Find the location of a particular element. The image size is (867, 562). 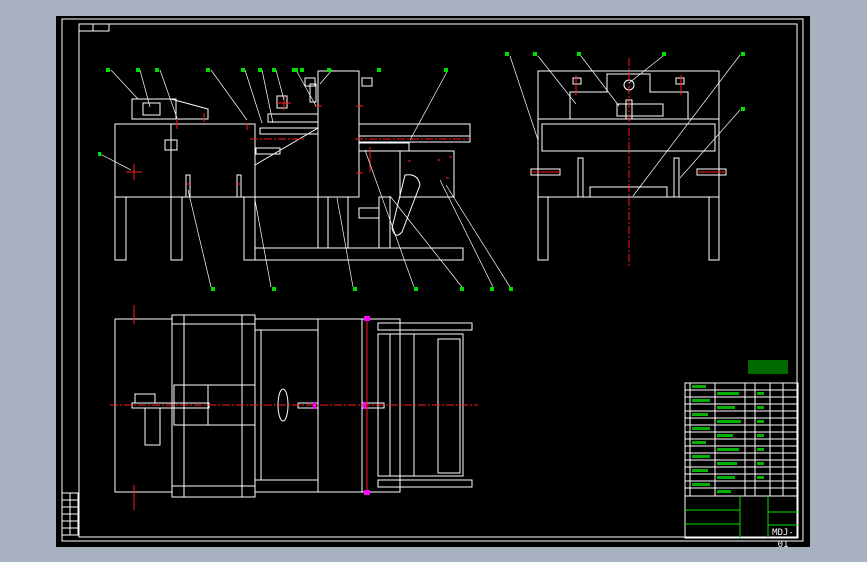

revision-table is located at coordinates (70, 514).